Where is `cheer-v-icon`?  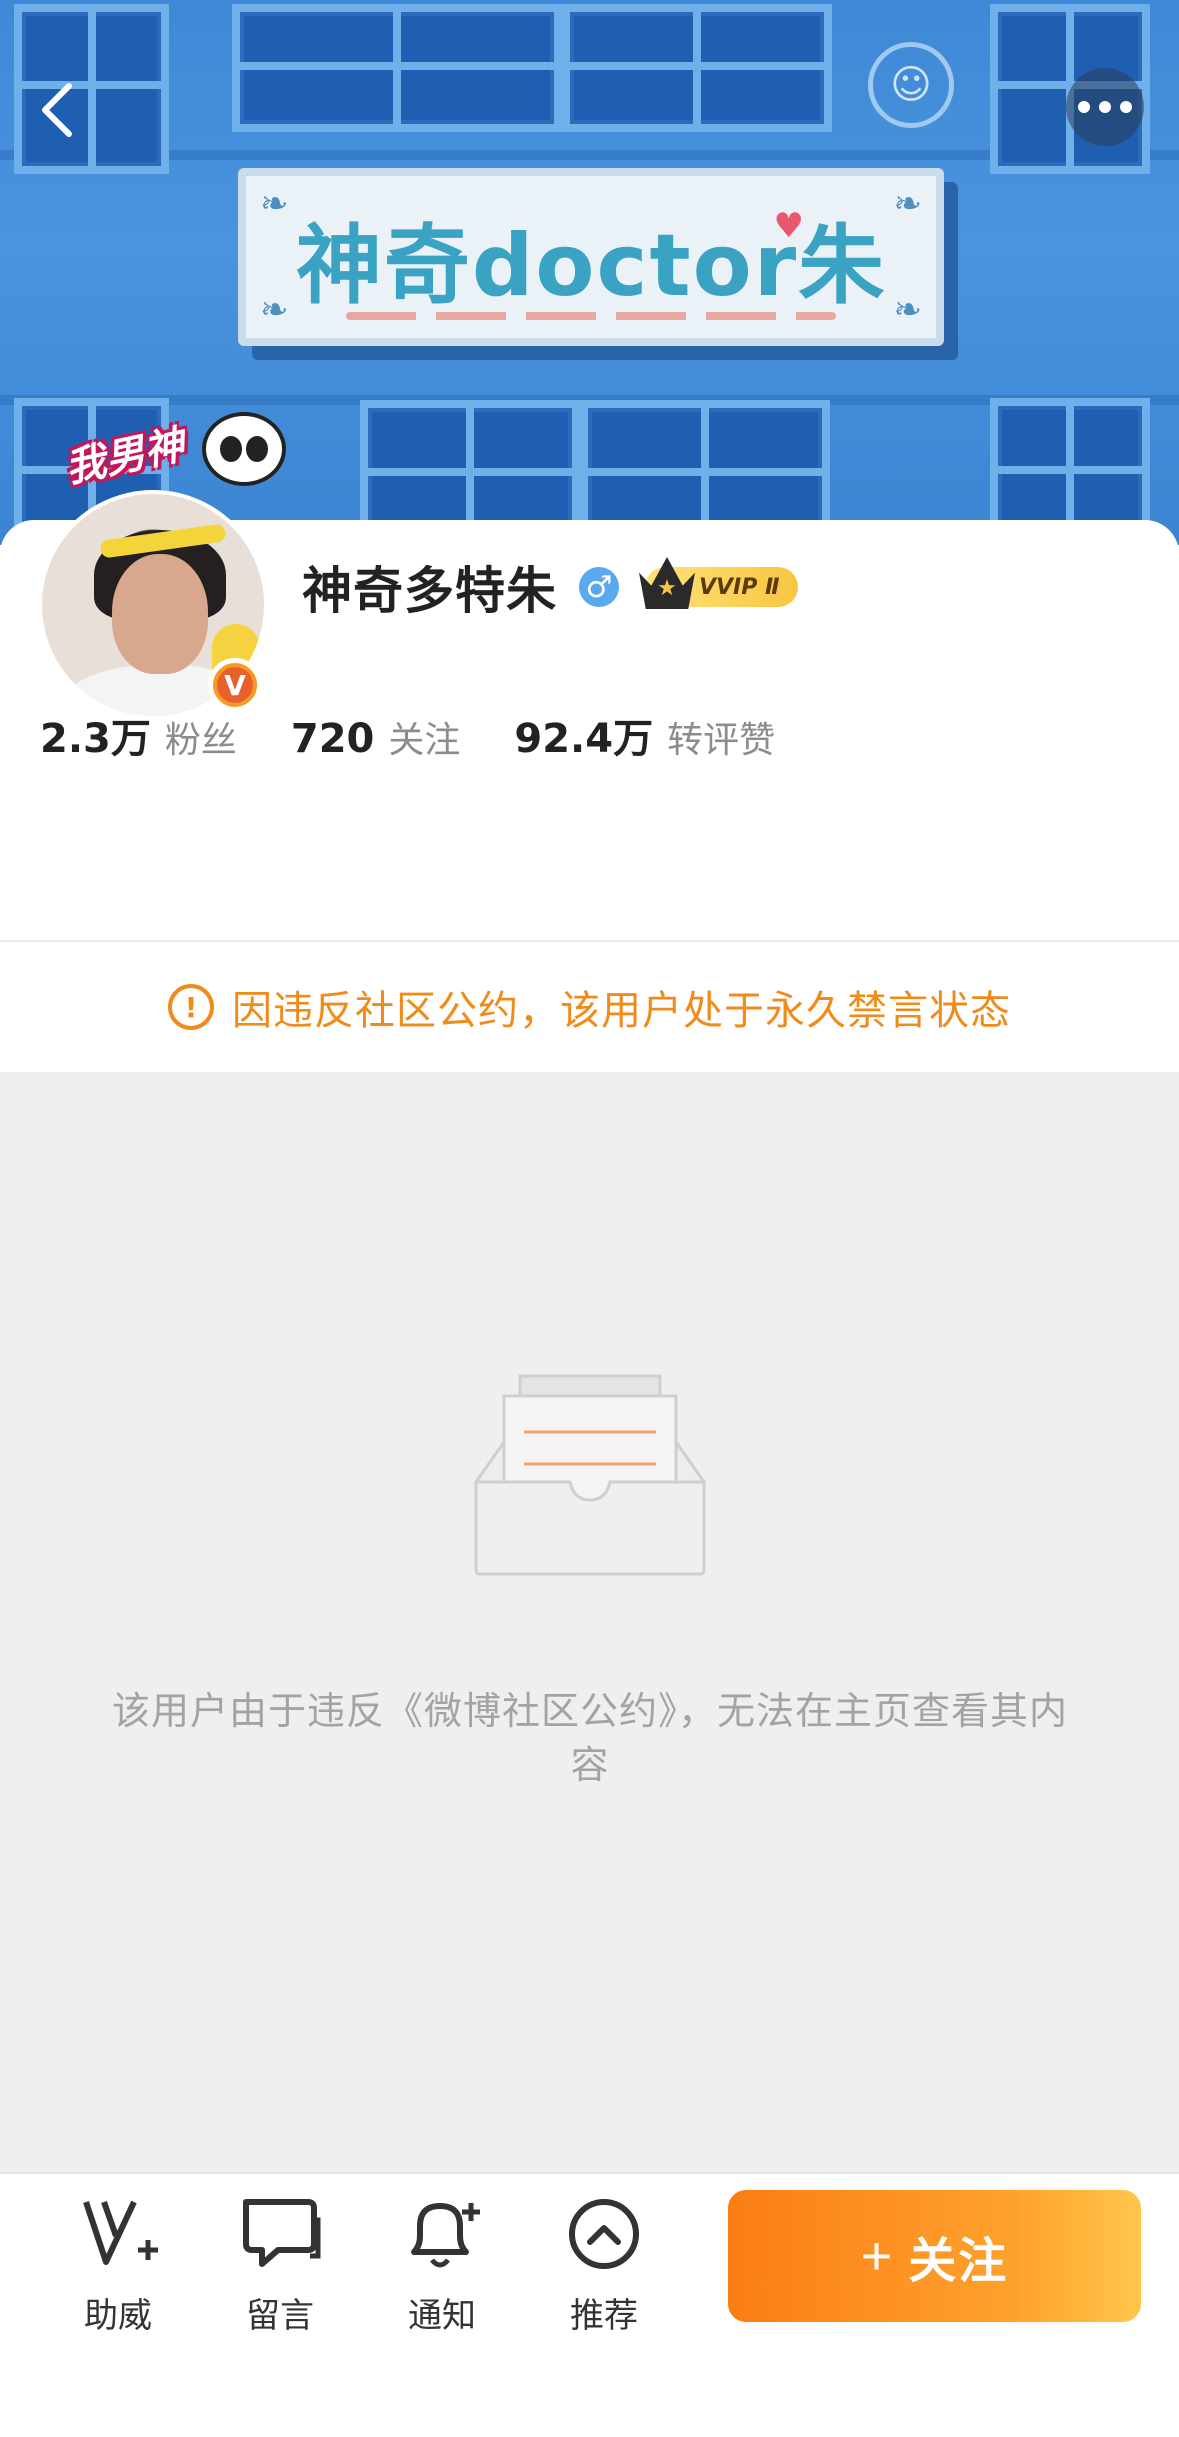 cheer-v-icon is located at coordinates (118, 2234).